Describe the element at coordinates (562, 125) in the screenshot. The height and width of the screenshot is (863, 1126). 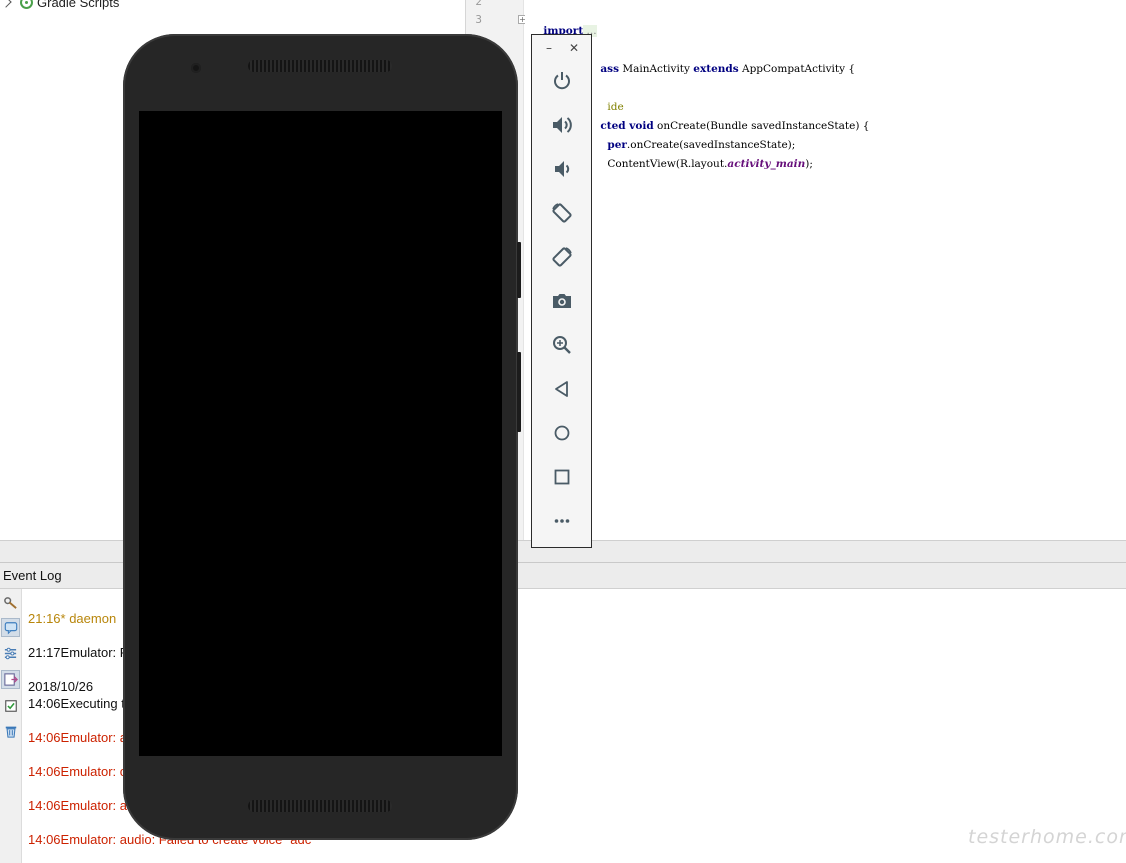
I see `volume-up-icon` at that location.